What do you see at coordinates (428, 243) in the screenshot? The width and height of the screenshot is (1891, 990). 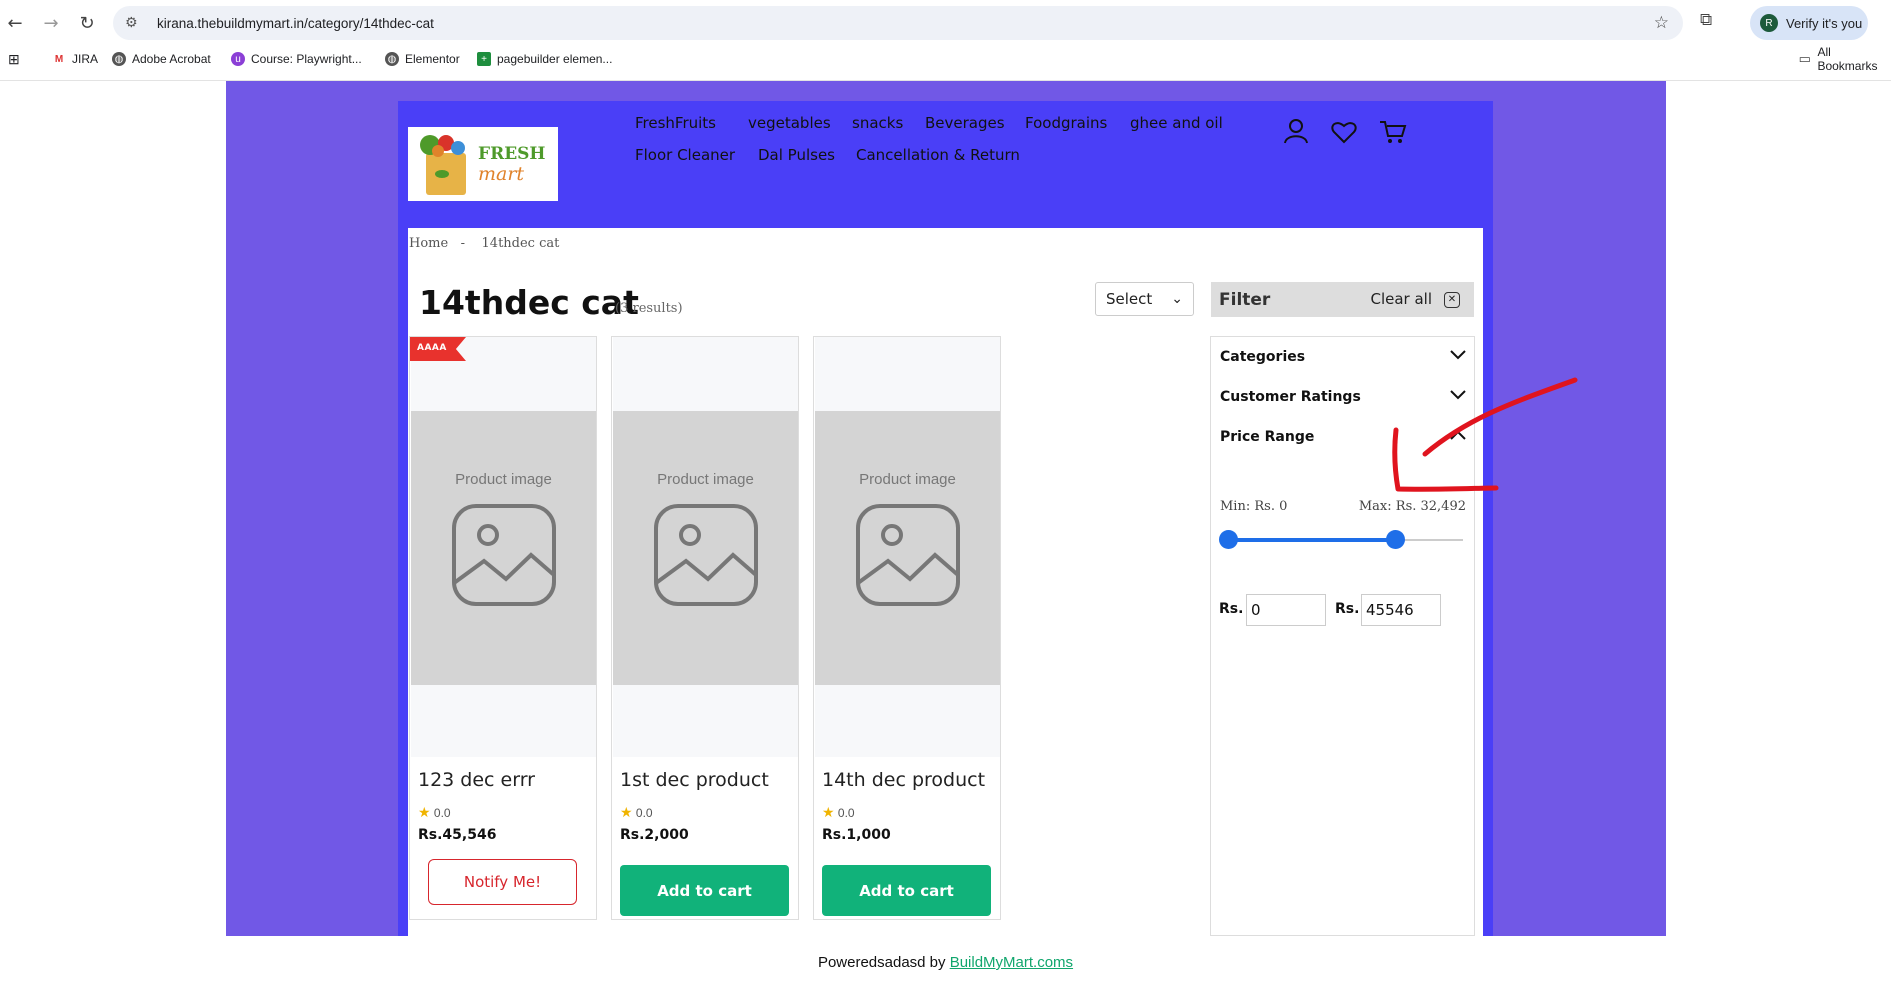 I see `breadcrumb-home: Home` at bounding box center [428, 243].